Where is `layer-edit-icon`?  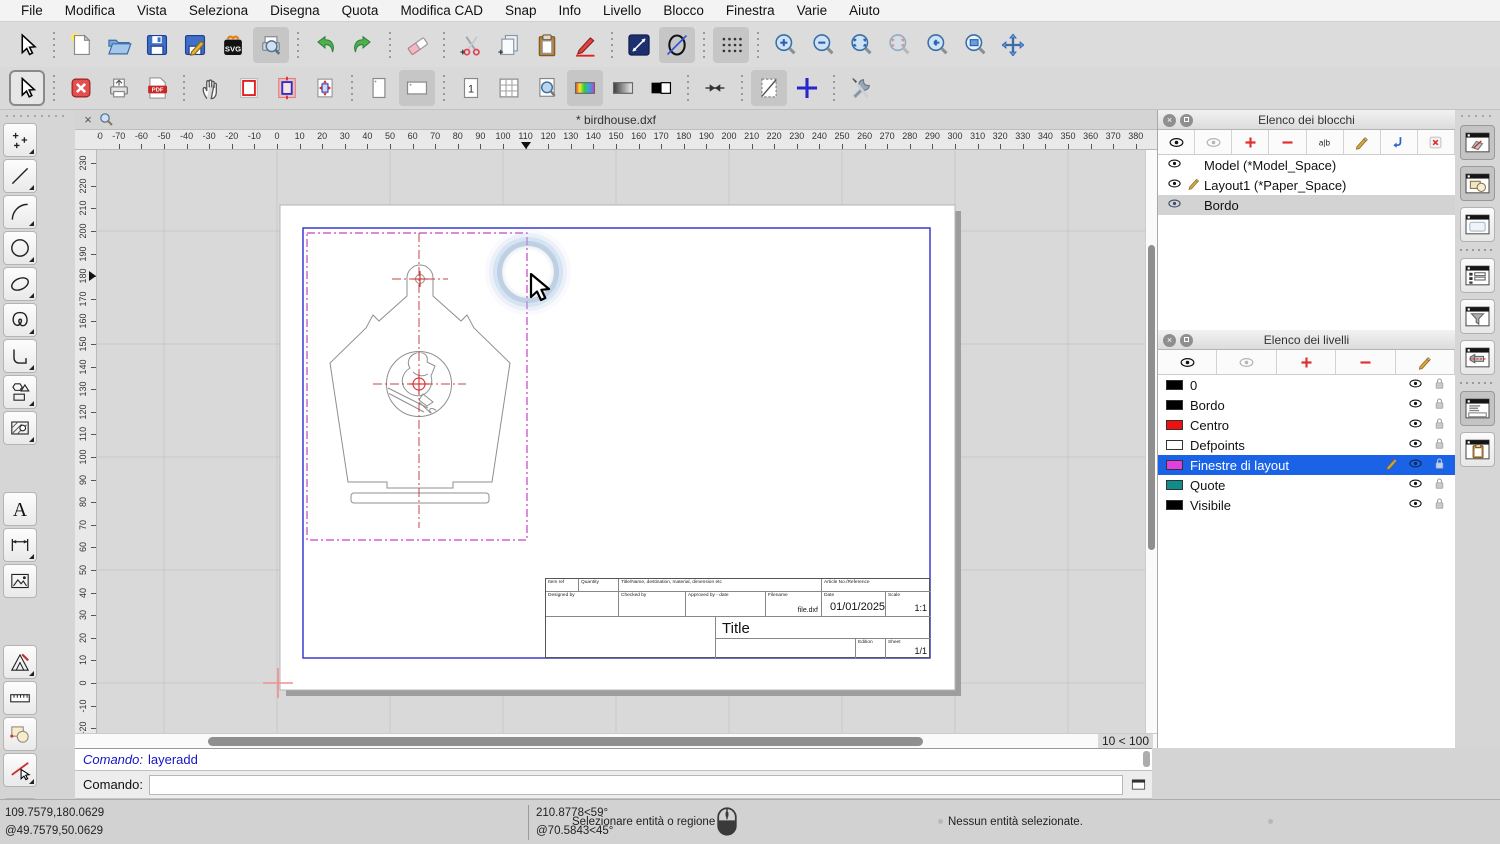
layer-edit-icon is located at coordinates (1391, 465).